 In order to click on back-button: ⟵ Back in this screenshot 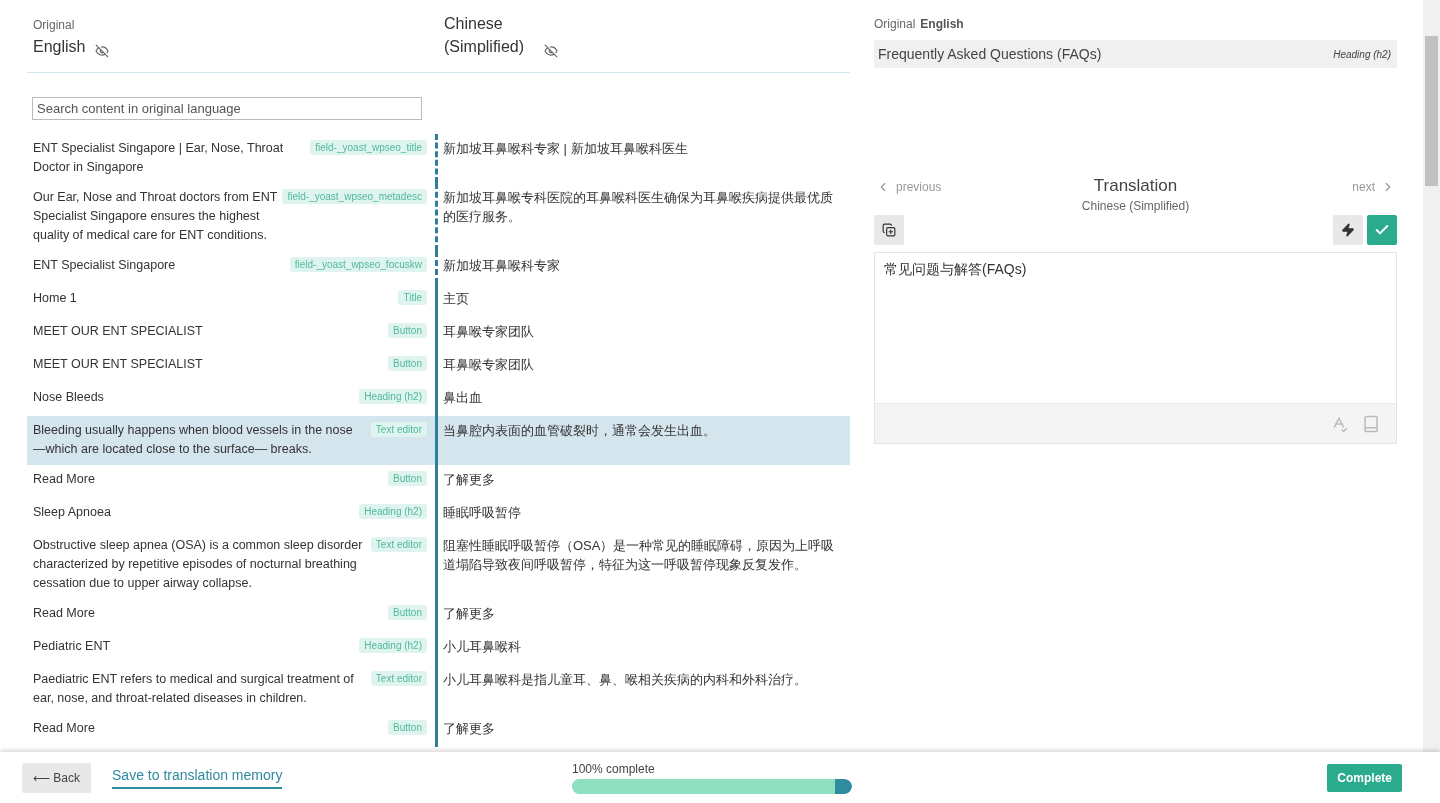, I will do `click(56, 777)`.